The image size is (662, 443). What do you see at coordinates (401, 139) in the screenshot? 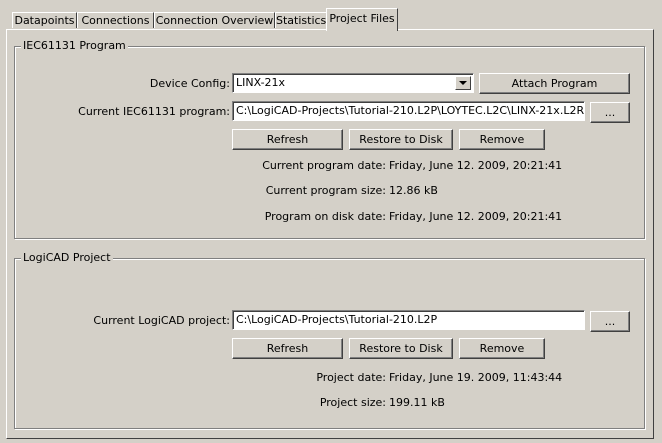
I see `restore-program-button: Restore to Disk` at bounding box center [401, 139].